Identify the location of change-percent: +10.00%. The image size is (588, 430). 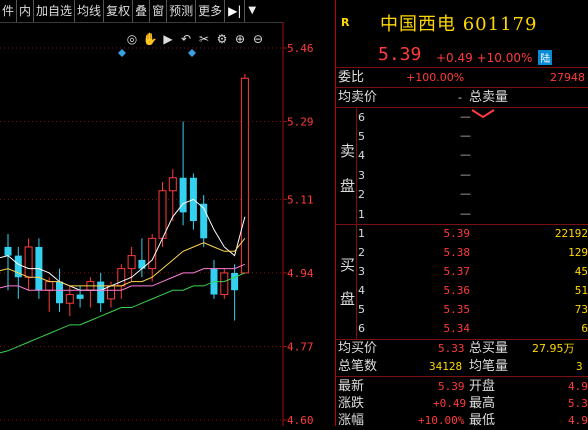
(504, 58).